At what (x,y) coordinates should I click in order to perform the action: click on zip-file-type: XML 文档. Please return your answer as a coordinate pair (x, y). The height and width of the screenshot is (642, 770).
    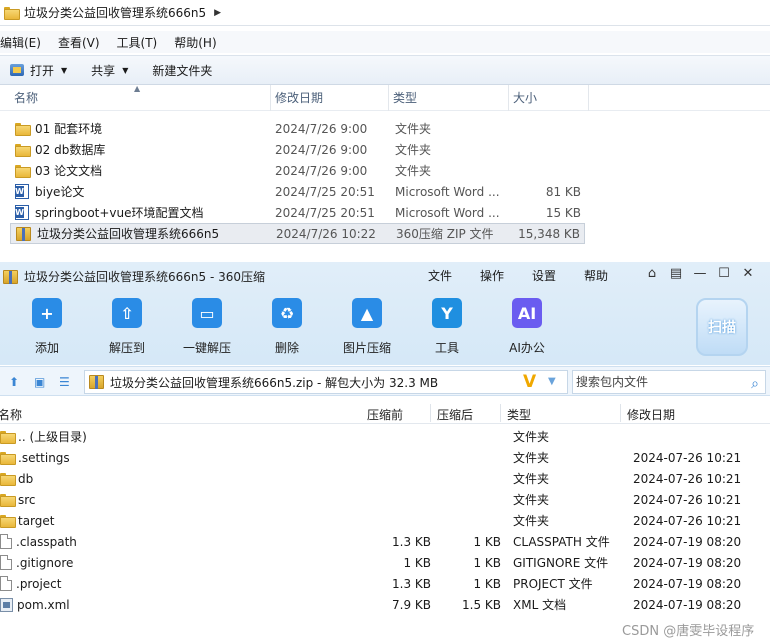
    Looking at the image, I should click on (540, 605).